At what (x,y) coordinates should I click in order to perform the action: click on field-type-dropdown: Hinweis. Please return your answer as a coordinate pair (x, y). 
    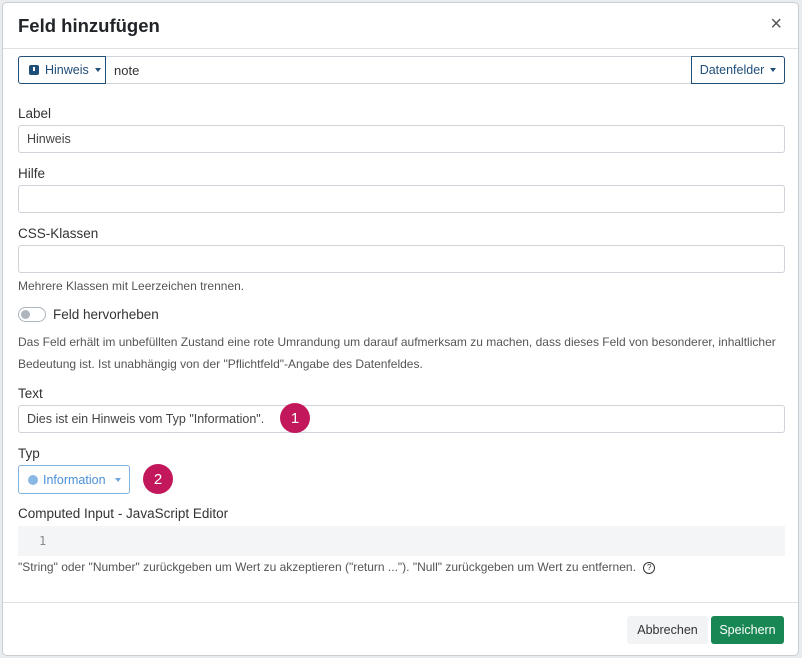
    Looking at the image, I should click on (62, 70).